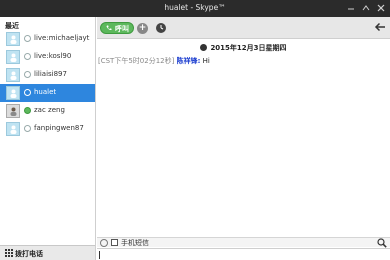 The height and width of the screenshot is (260, 390). I want to click on window-title: hualet - Skype™, so click(195, 7).